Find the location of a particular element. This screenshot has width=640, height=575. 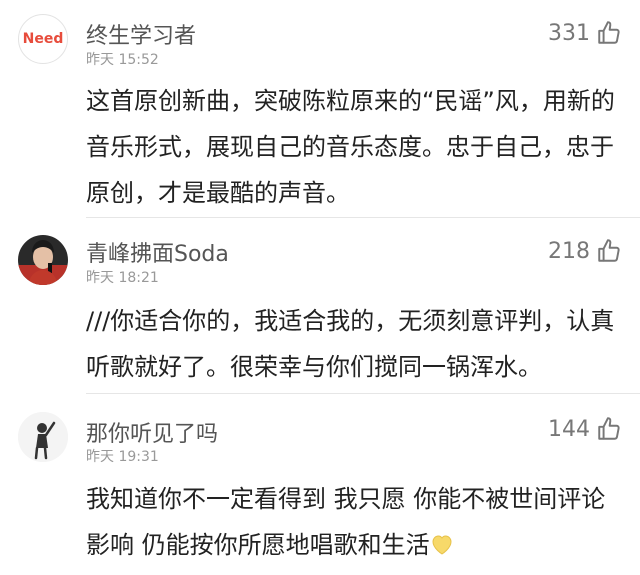

like-count: 144 is located at coordinates (569, 429).